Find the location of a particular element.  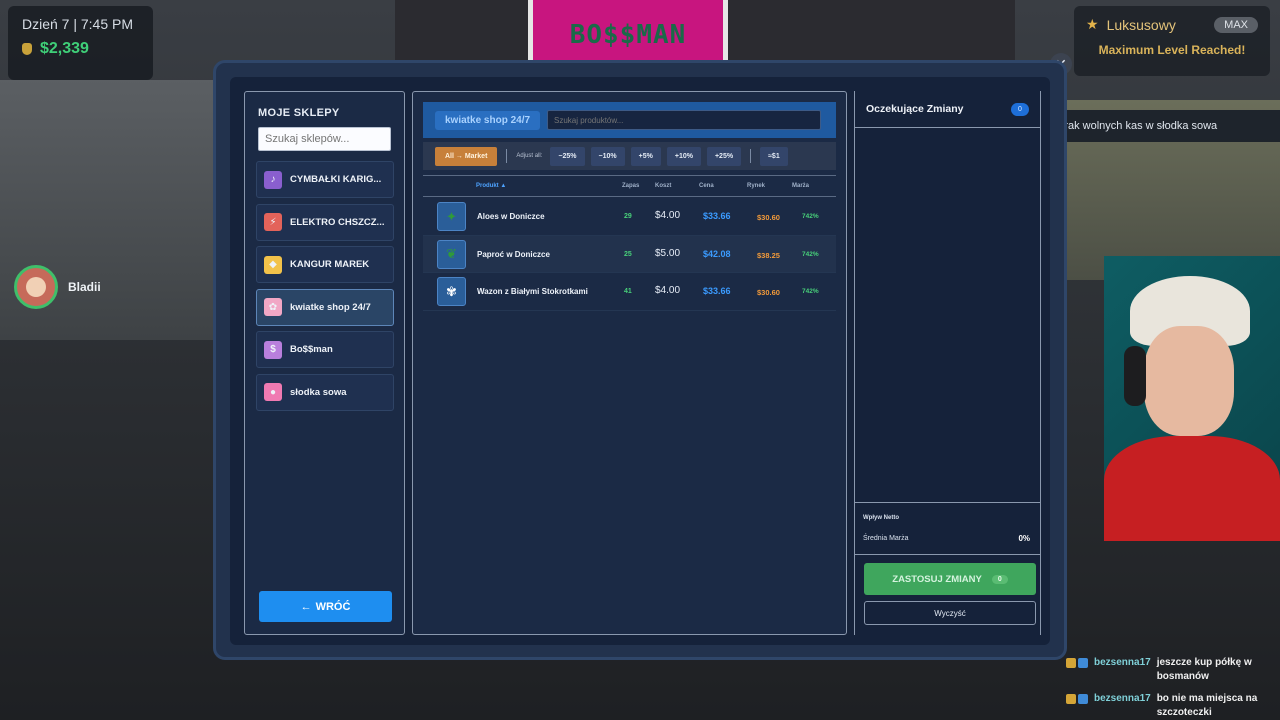

column-market: Rynek is located at coordinates (756, 186).